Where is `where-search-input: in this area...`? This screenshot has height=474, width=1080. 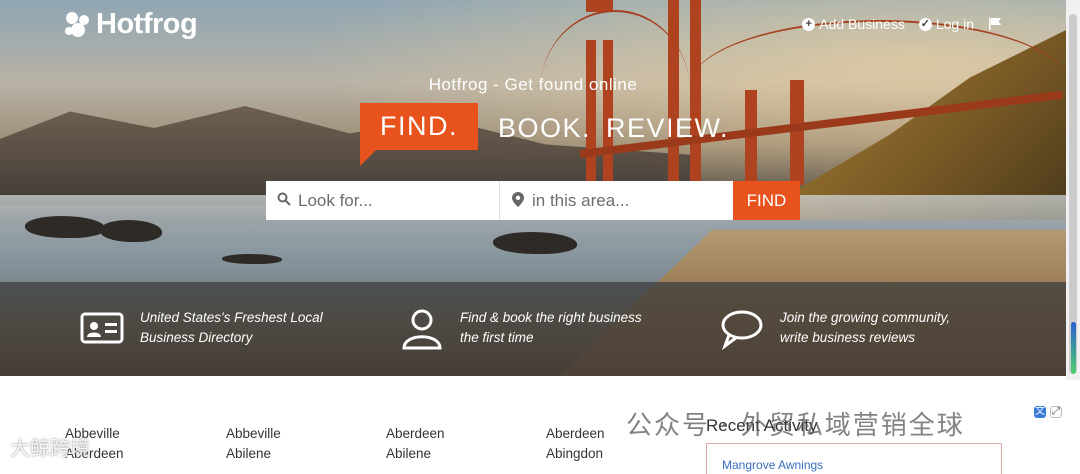
where-search-input: in this area... is located at coordinates (616, 200).